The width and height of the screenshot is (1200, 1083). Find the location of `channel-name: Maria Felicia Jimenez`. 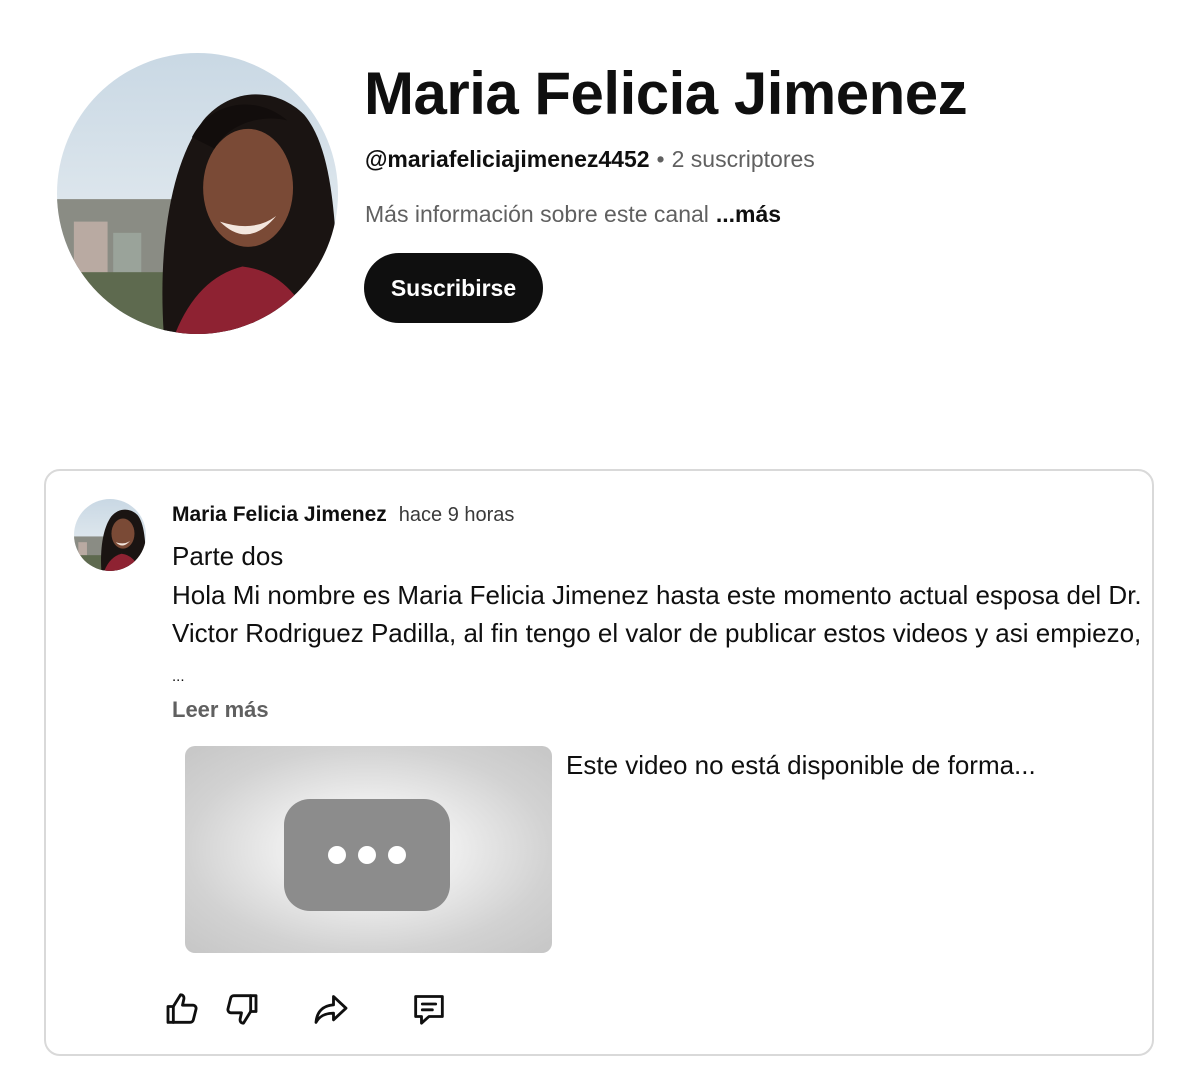

channel-name: Maria Felicia Jimenez is located at coordinates (666, 93).